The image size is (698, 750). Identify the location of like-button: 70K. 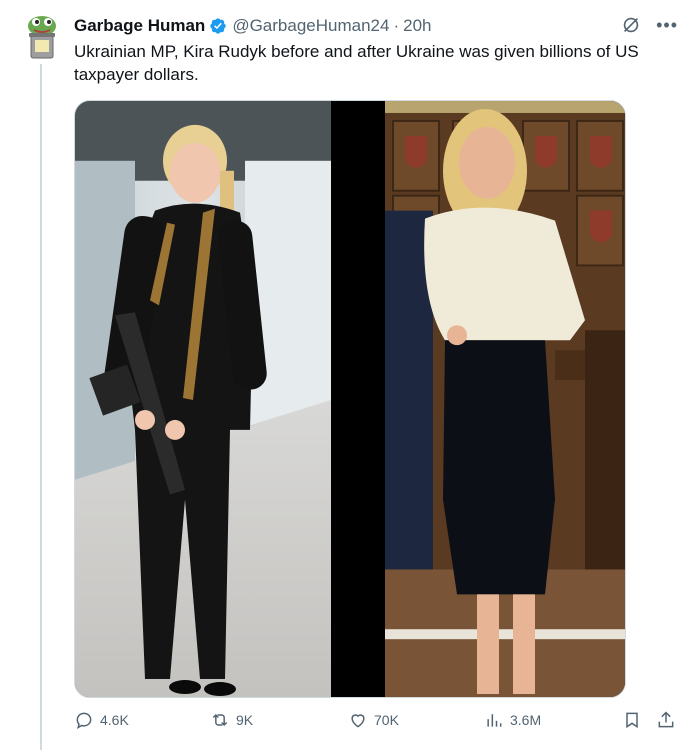
(373, 720).